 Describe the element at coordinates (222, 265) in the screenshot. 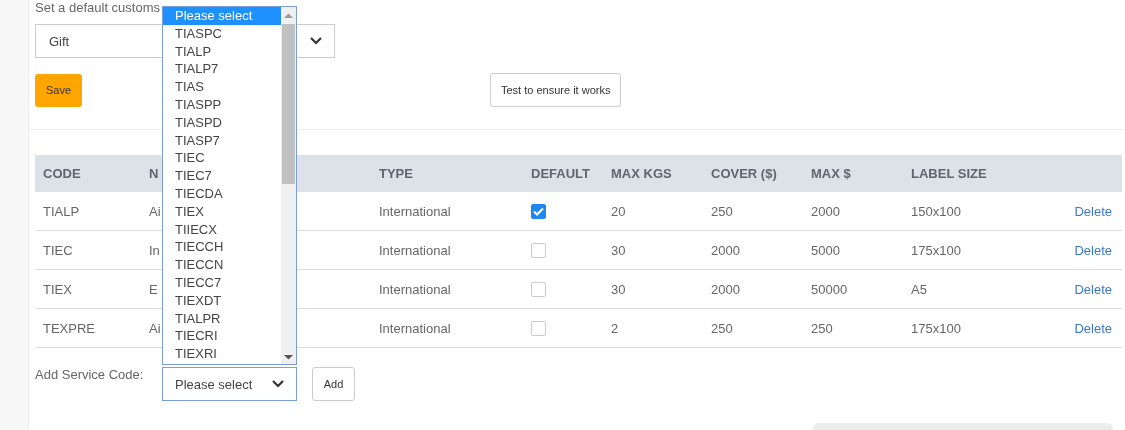

I see `dropdown-option: TIECCN` at that location.